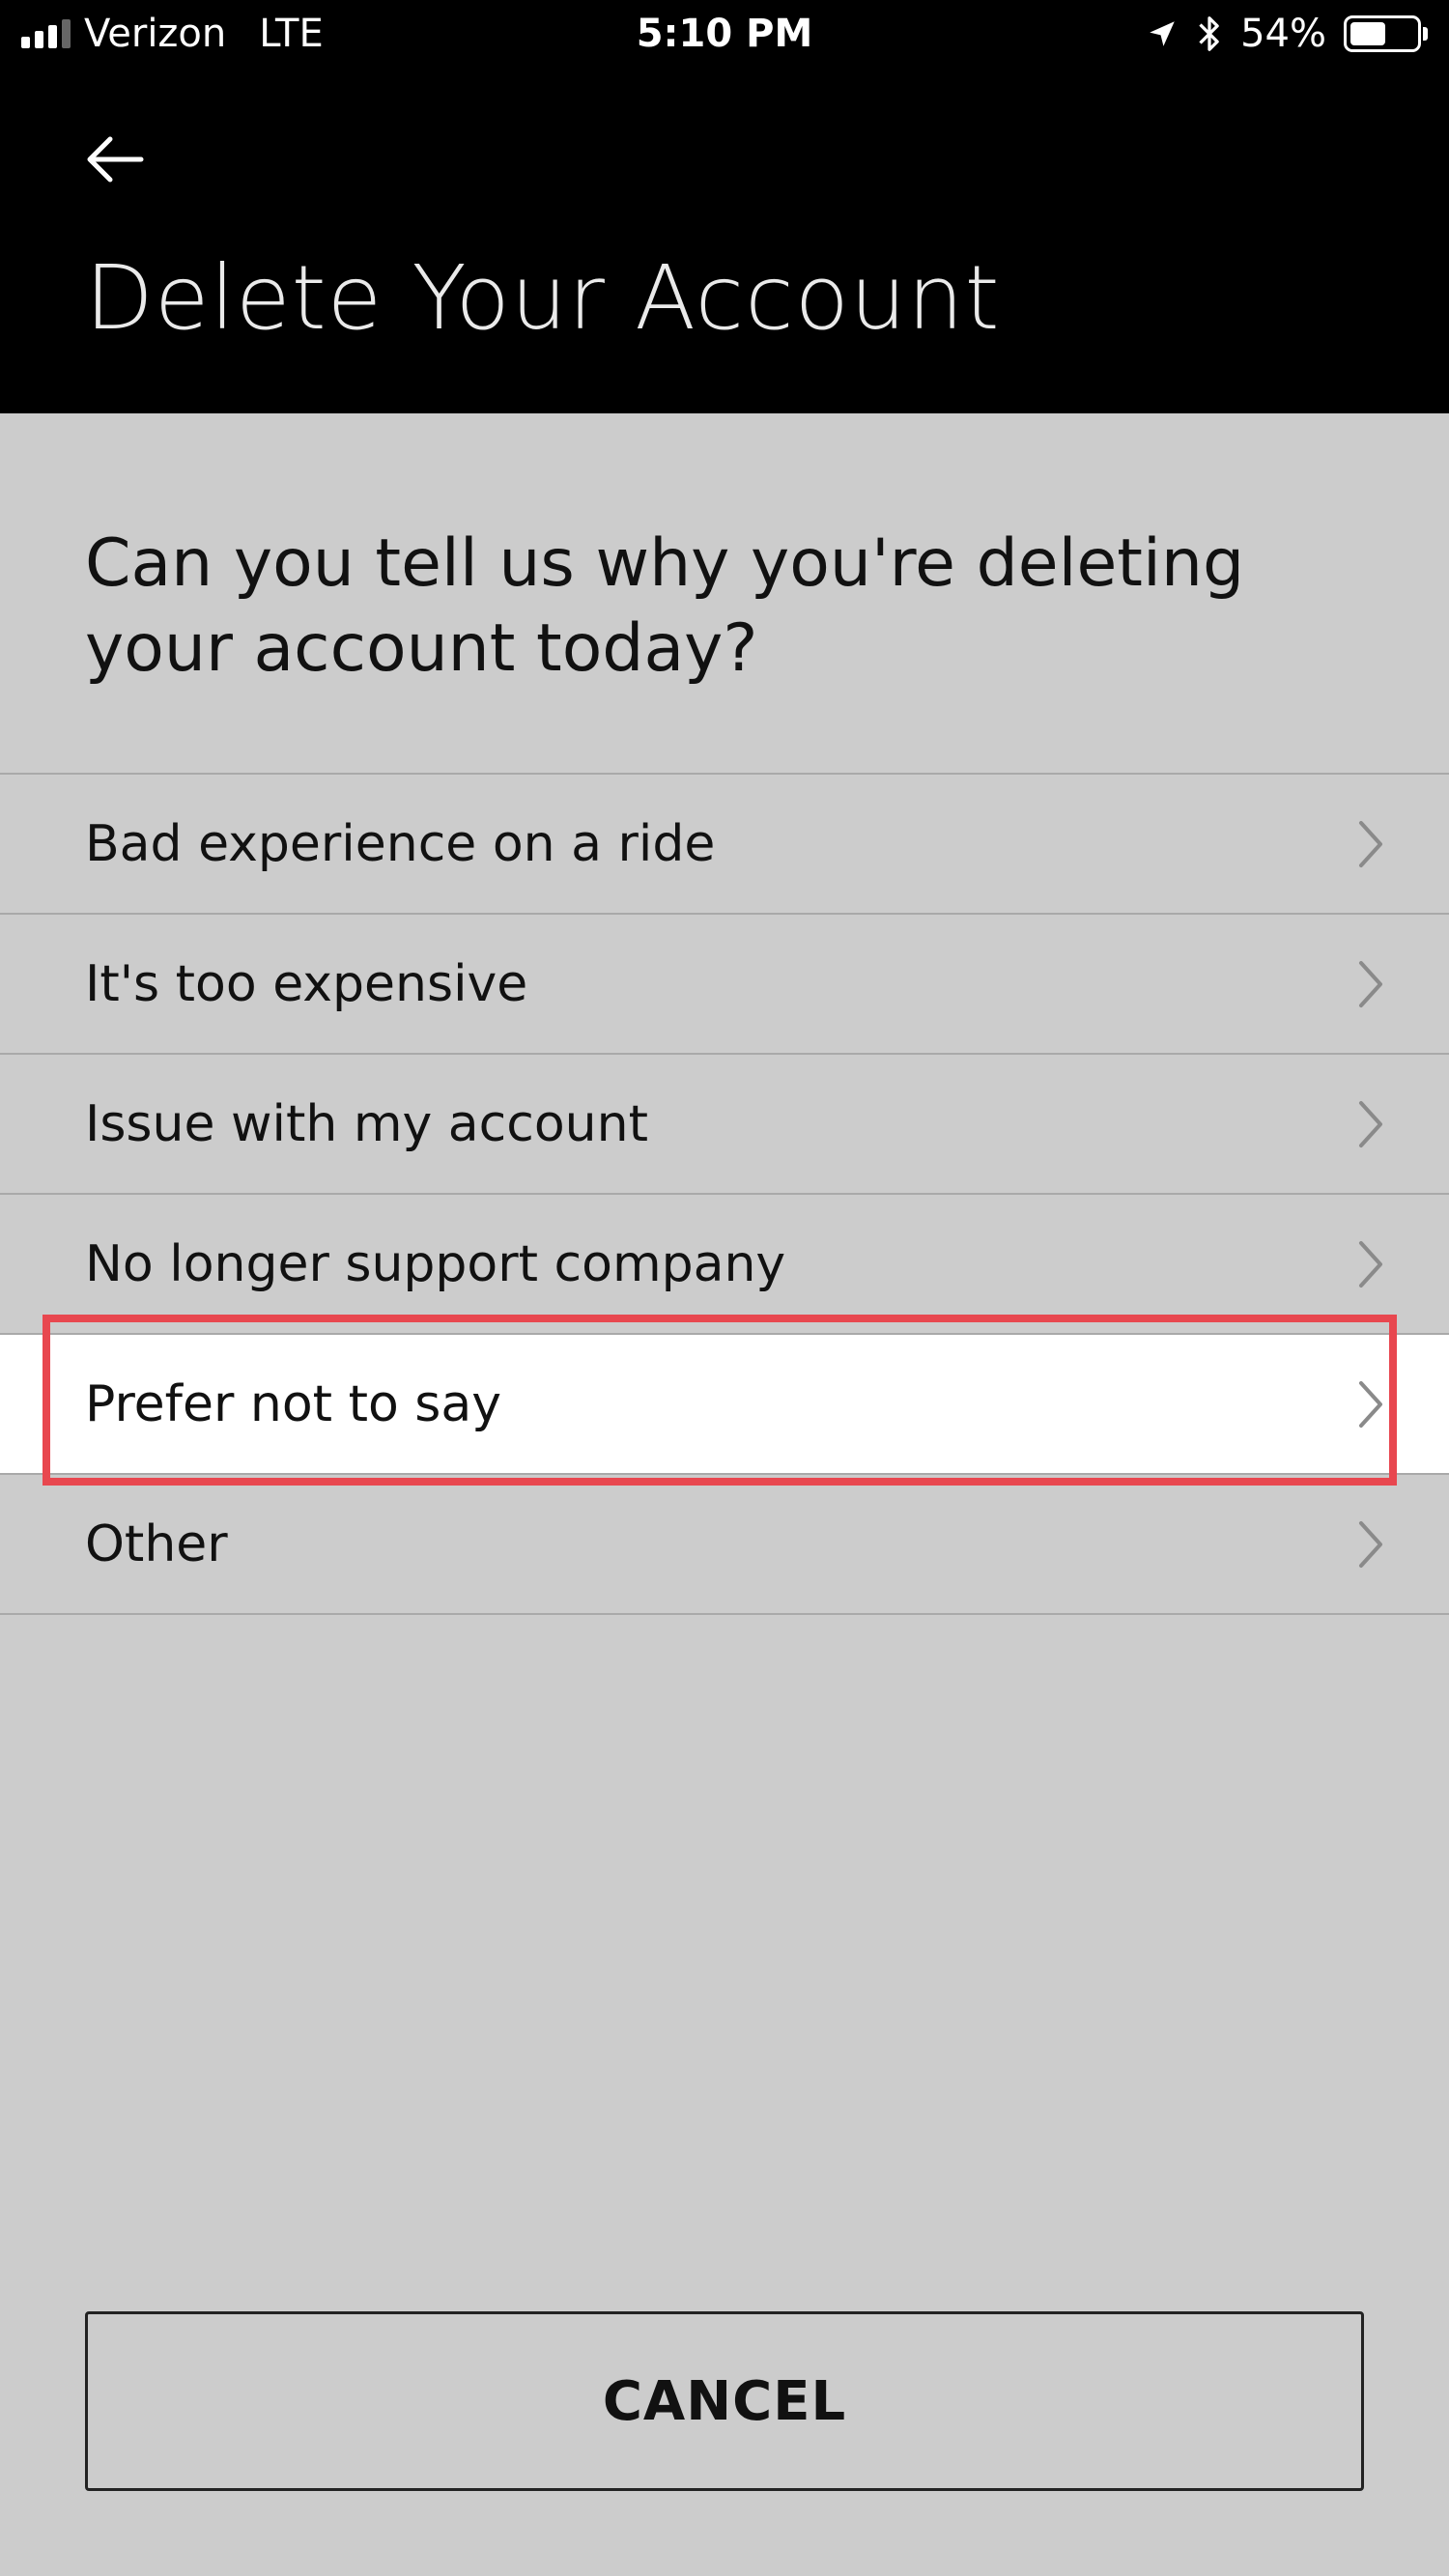  I want to click on reason-label: Issue with my account, so click(366, 1123).